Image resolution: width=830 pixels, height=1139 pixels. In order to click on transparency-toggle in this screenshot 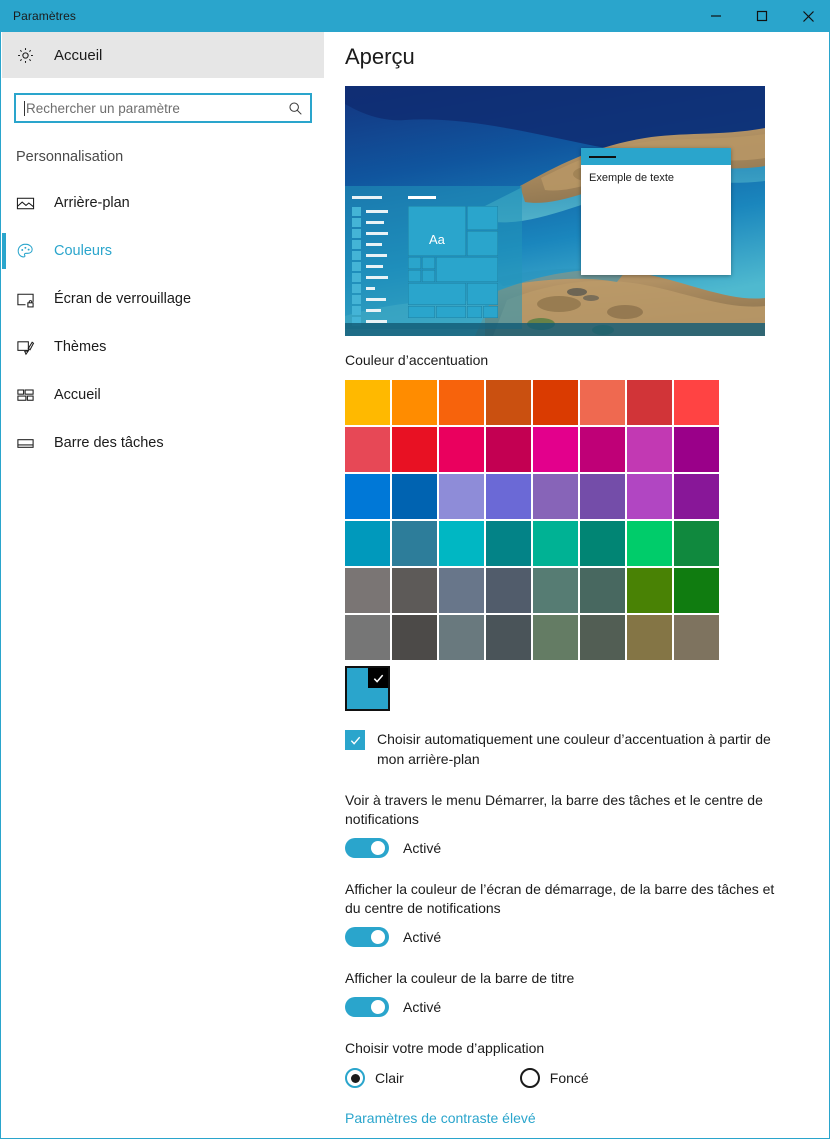, I will do `click(367, 848)`.